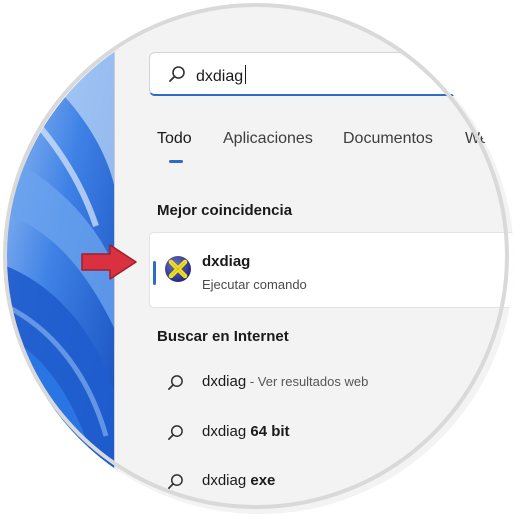  I want to click on web-result-text: dxdiag - Ver resultados web, so click(285, 381).